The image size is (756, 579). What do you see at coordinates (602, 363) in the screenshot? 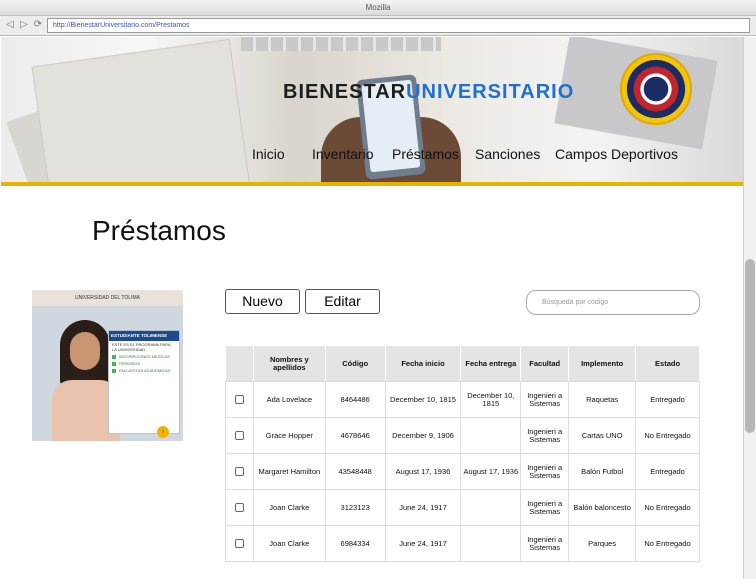
I see `column-header: Implemento` at bounding box center [602, 363].